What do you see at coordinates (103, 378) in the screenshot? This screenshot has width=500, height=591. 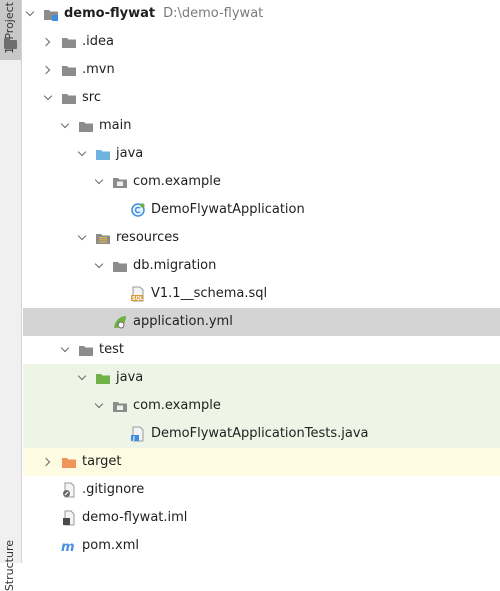 I see `test-source-folder-icon` at bounding box center [103, 378].